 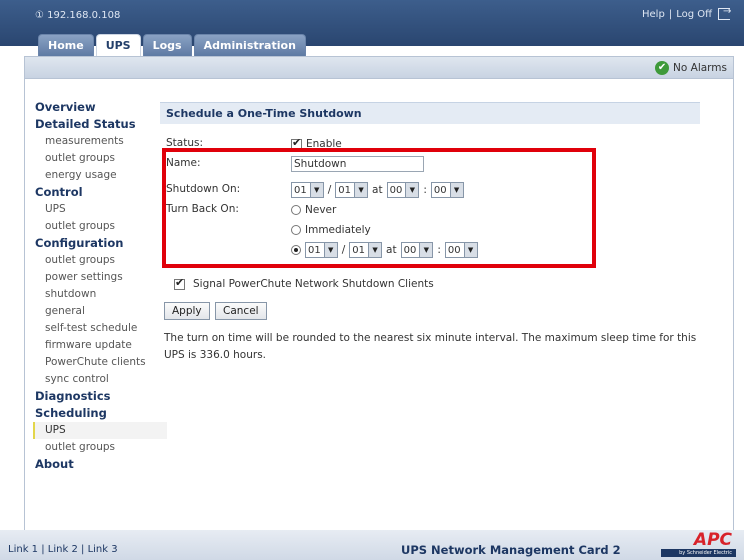 What do you see at coordinates (187, 311) in the screenshot?
I see `apply-button: Apply` at bounding box center [187, 311].